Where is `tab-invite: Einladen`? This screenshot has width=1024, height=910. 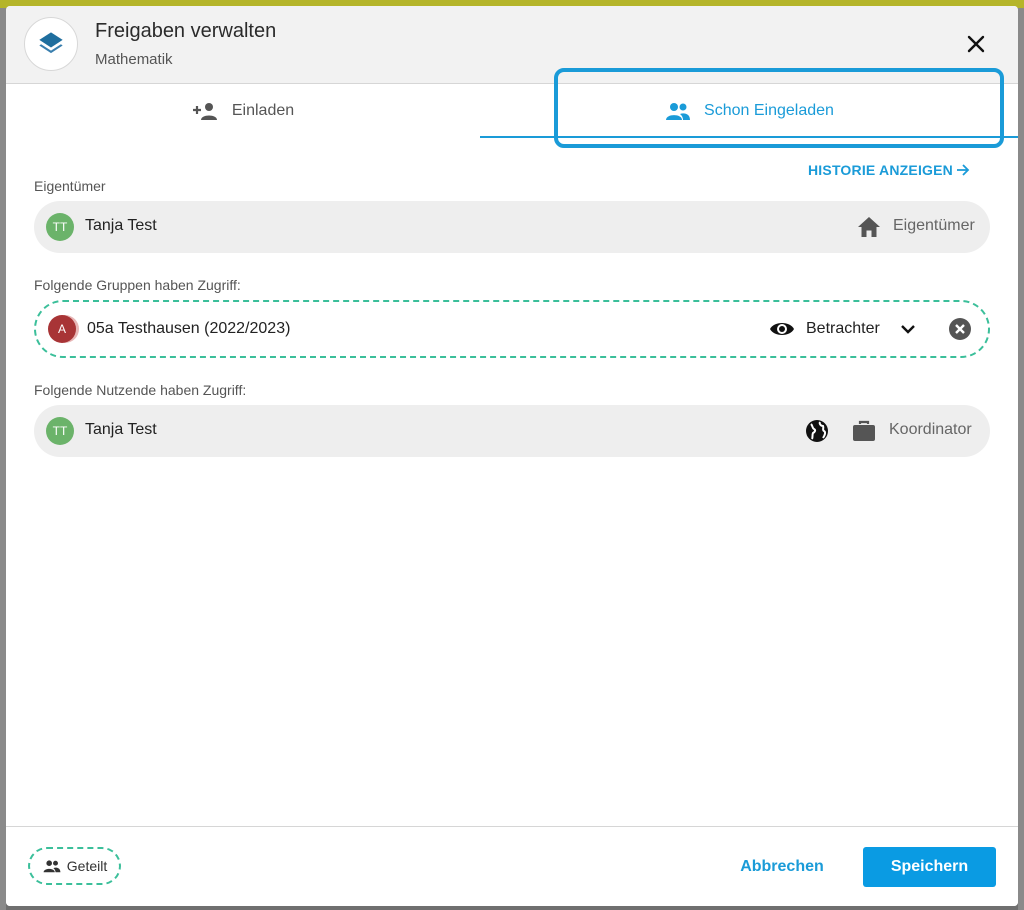
tab-invite: Einladen is located at coordinates (243, 111).